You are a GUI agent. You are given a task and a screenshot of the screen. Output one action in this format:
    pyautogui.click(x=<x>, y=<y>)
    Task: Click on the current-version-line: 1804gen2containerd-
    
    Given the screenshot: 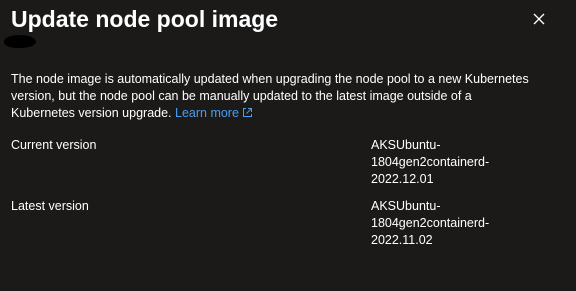 What is the action you would take?
    pyautogui.click(x=430, y=162)
    